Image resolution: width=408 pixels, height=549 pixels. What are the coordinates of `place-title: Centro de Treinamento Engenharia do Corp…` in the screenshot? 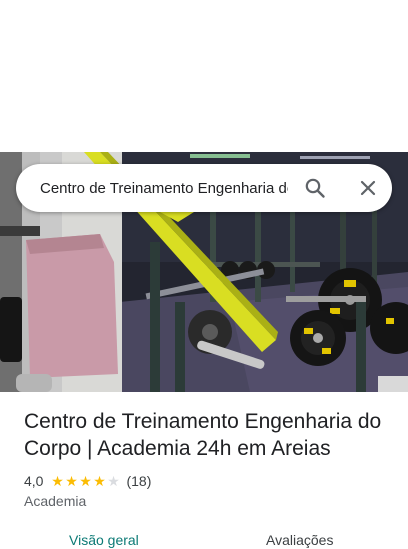 It's located at (203, 435).